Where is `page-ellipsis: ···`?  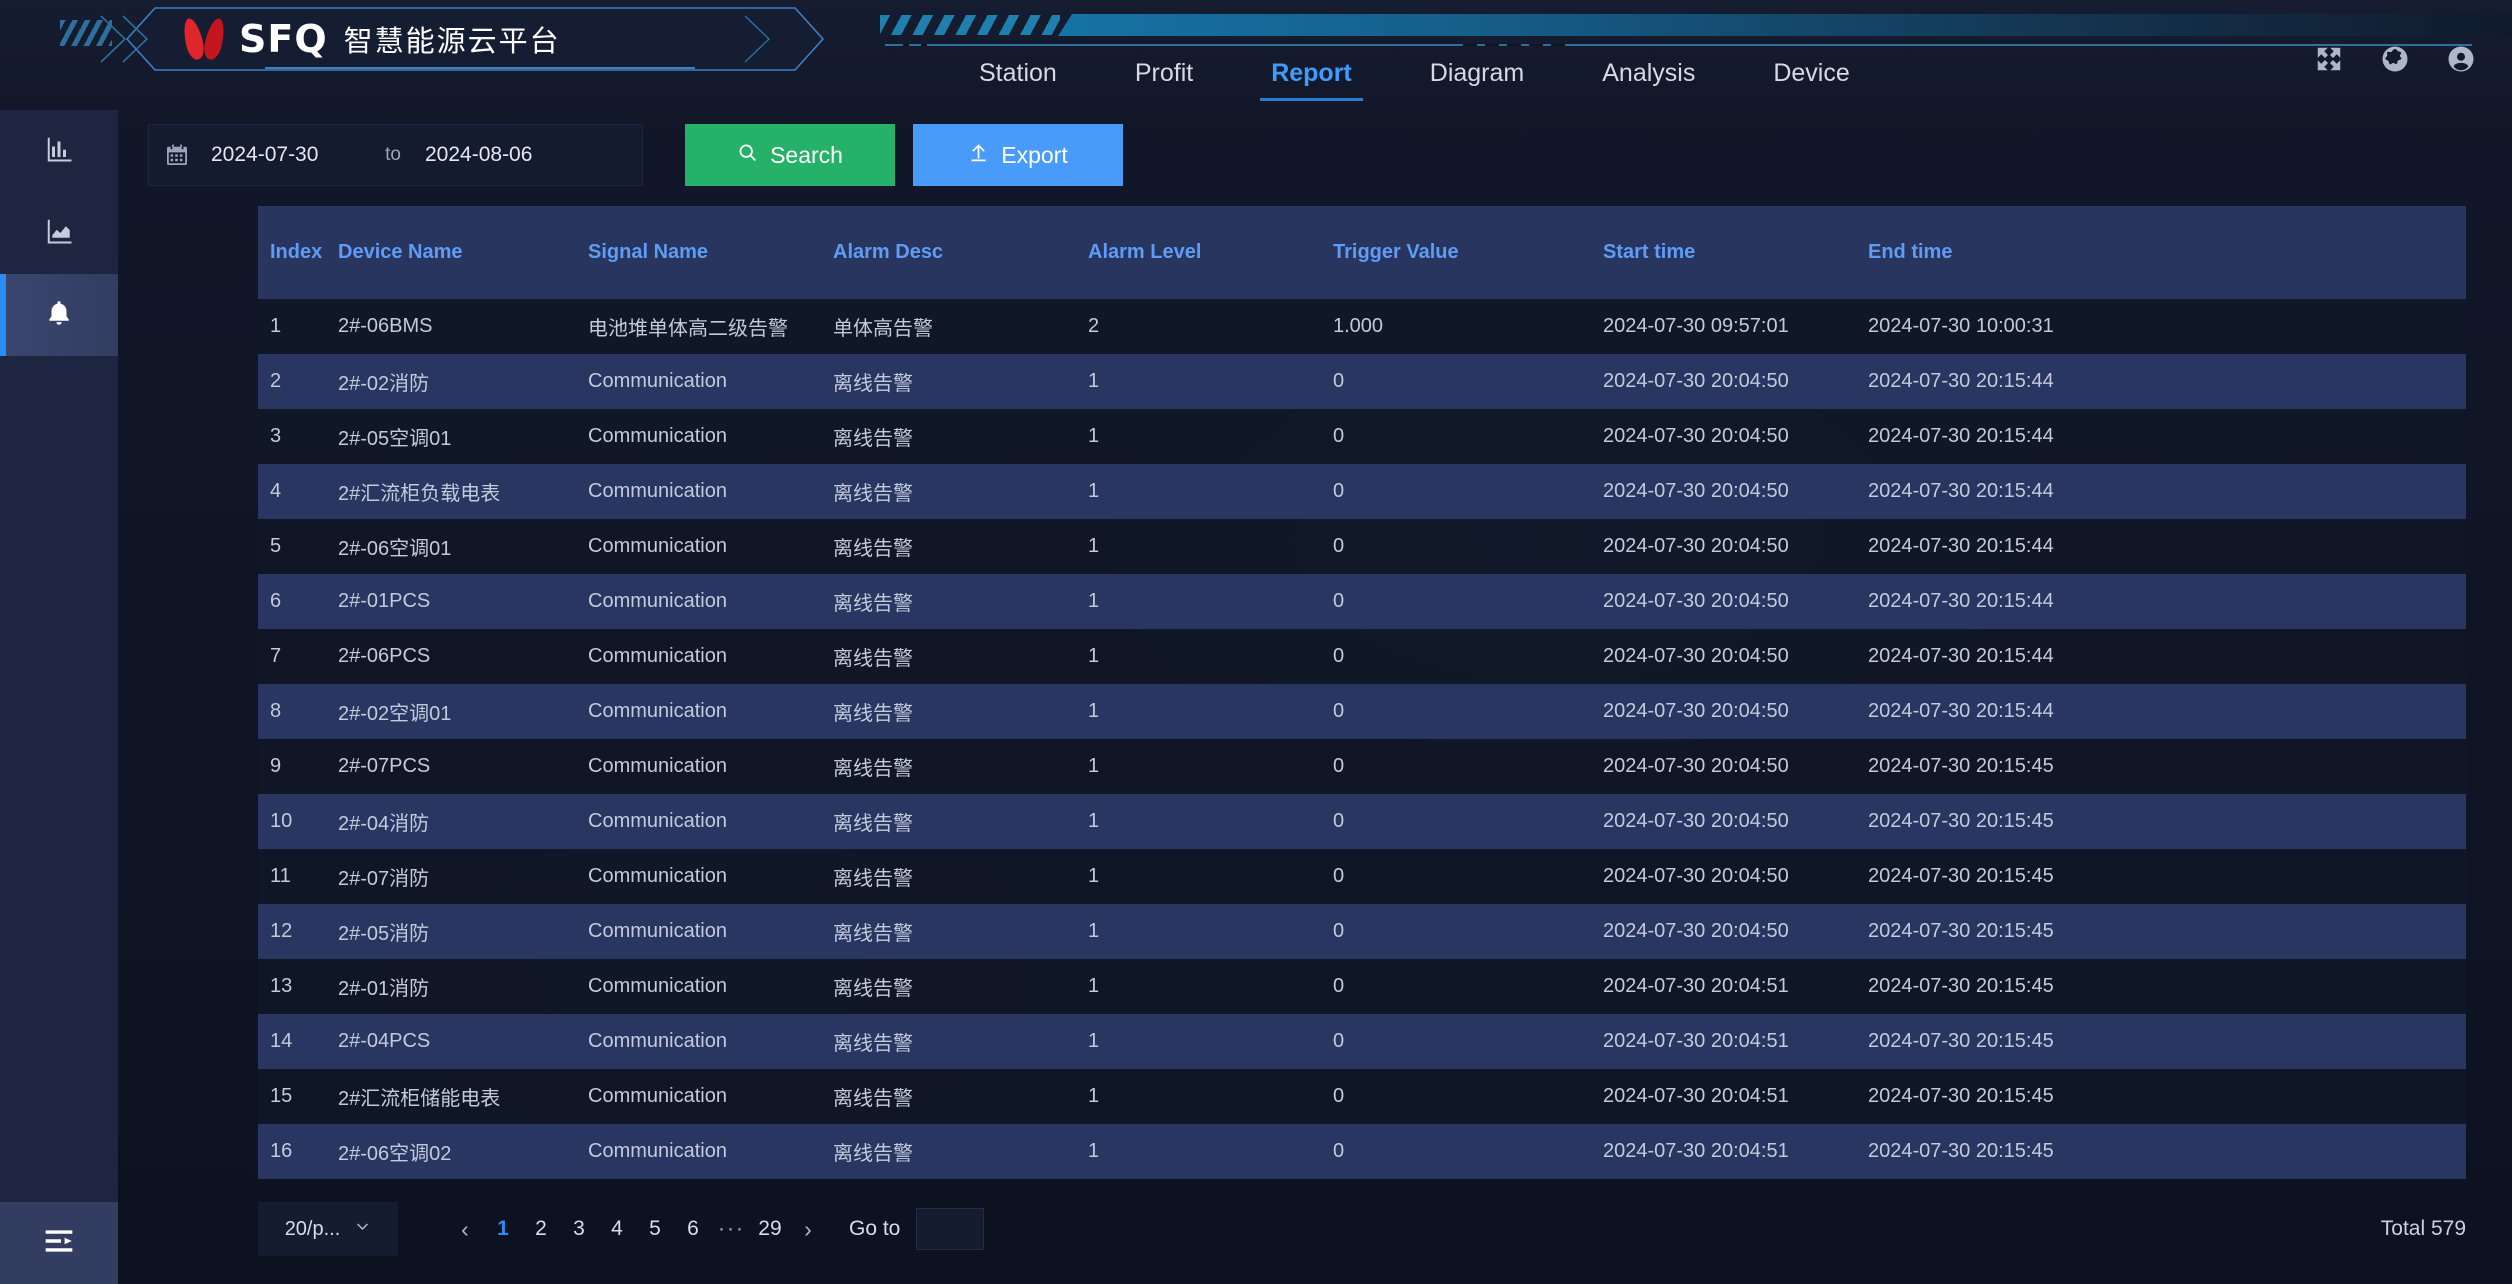 page-ellipsis: ··· is located at coordinates (731, 1229).